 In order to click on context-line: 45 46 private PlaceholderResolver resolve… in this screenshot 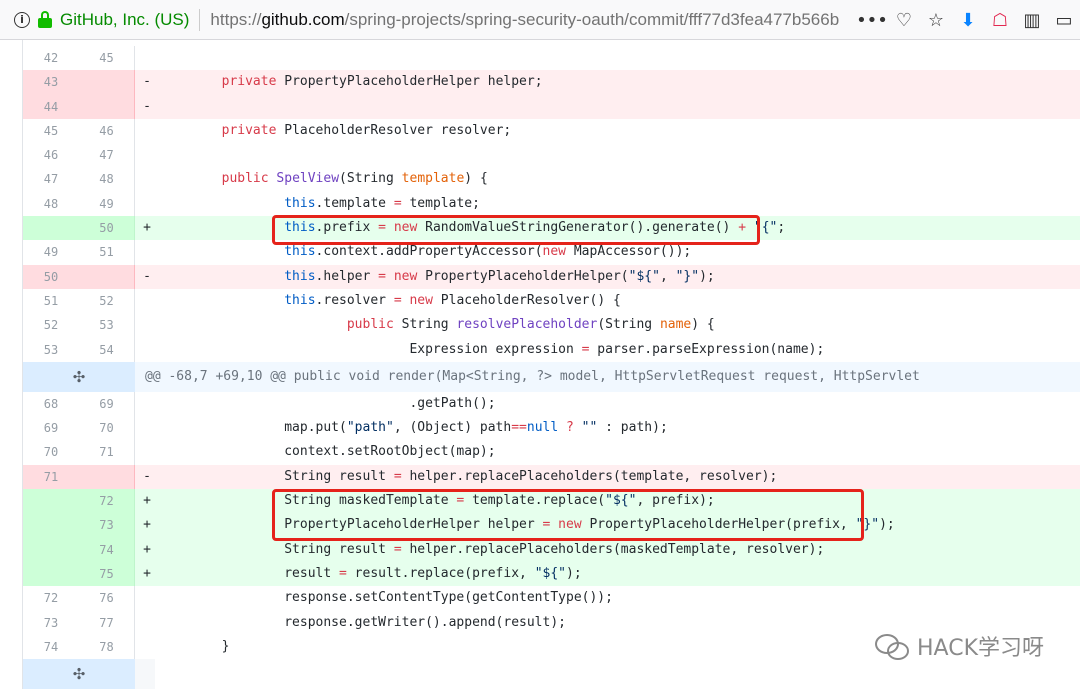, I will do `click(551, 131)`.